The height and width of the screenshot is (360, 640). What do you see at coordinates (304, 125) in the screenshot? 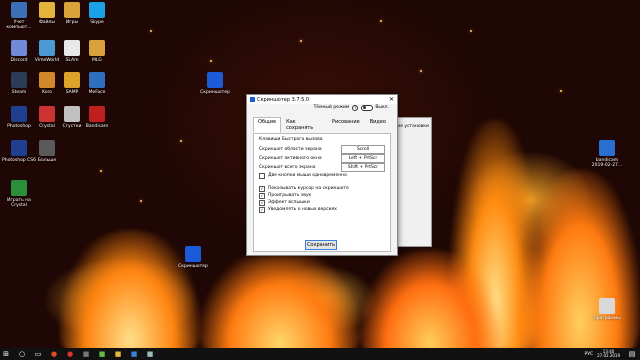
I see `tab-save-as: Как сохранять` at bounding box center [304, 125].